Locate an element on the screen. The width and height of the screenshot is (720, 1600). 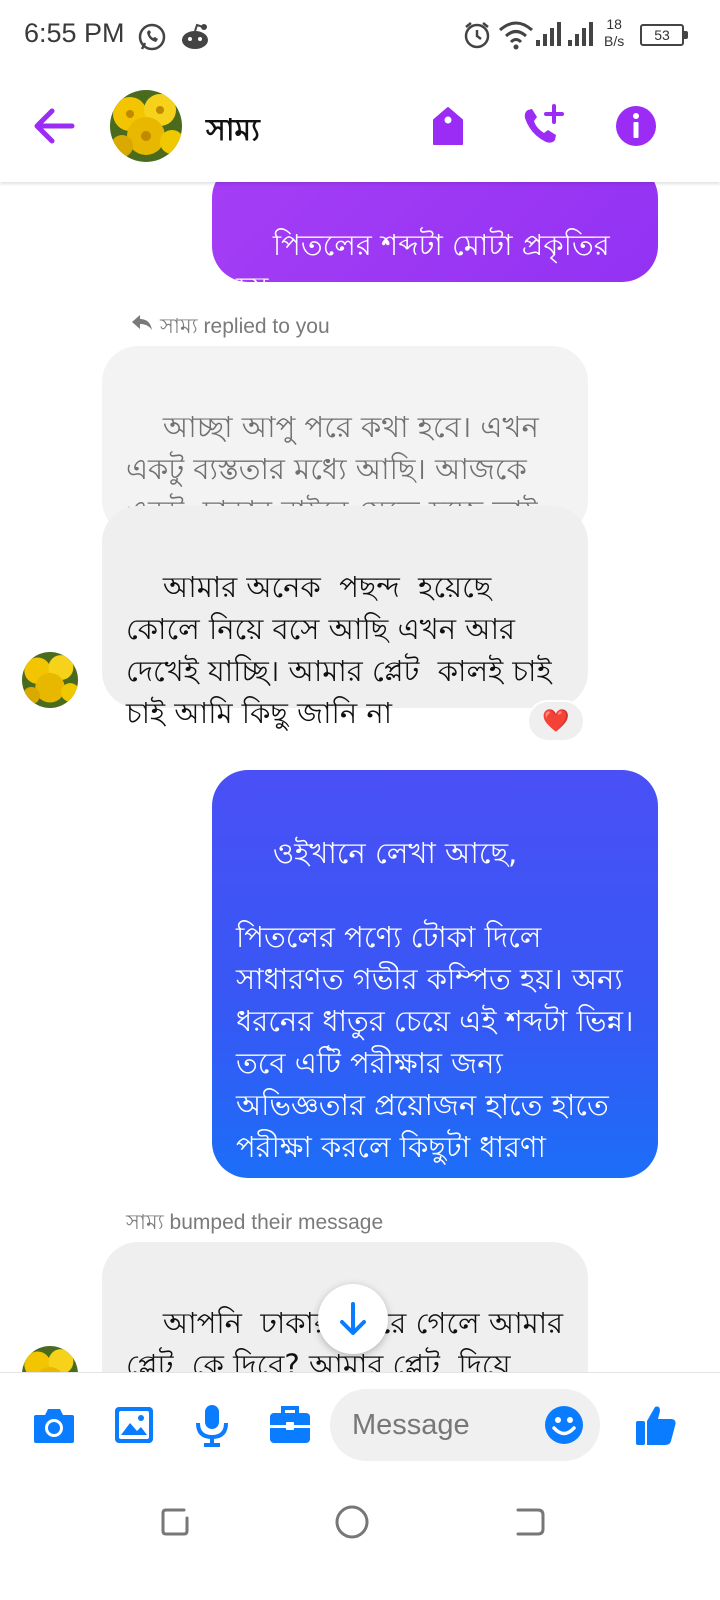
arrow-down-icon is located at coordinates (353, 1318).